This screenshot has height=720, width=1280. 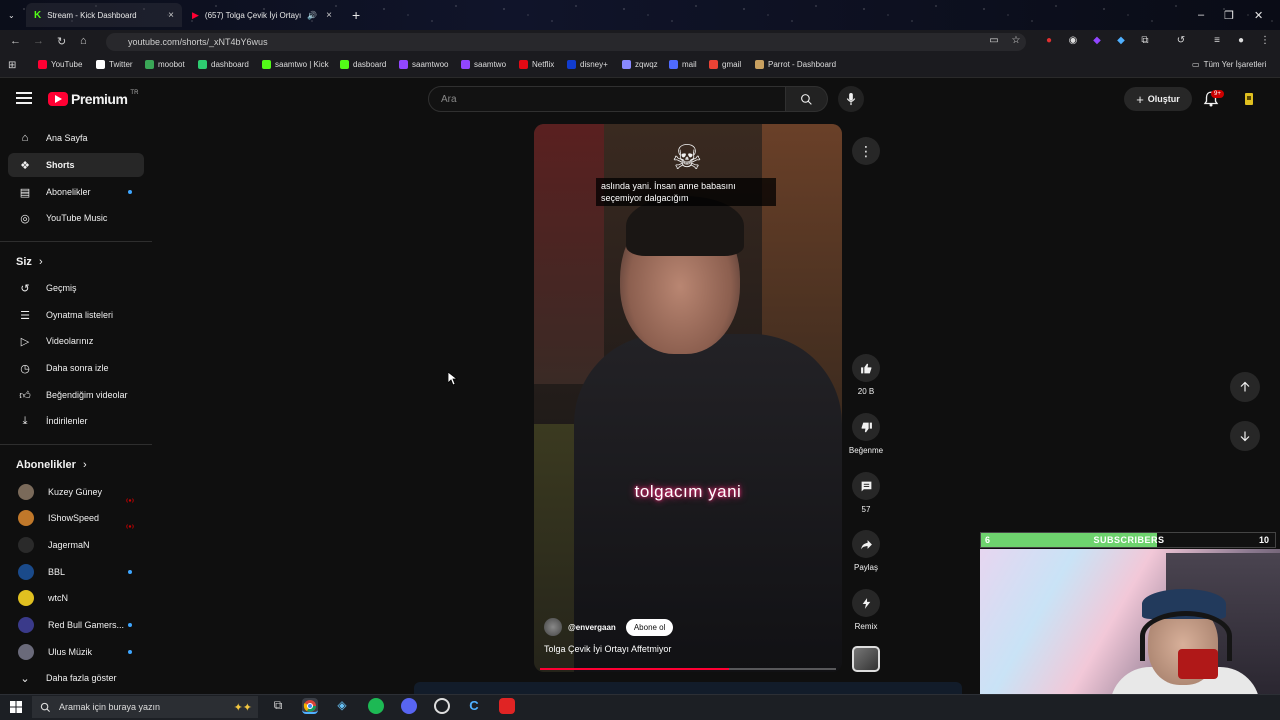 What do you see at coordinates (310, 706) in the screenshot?
I see `chrome-taskbar-icon` at bounding box center [310, 706].